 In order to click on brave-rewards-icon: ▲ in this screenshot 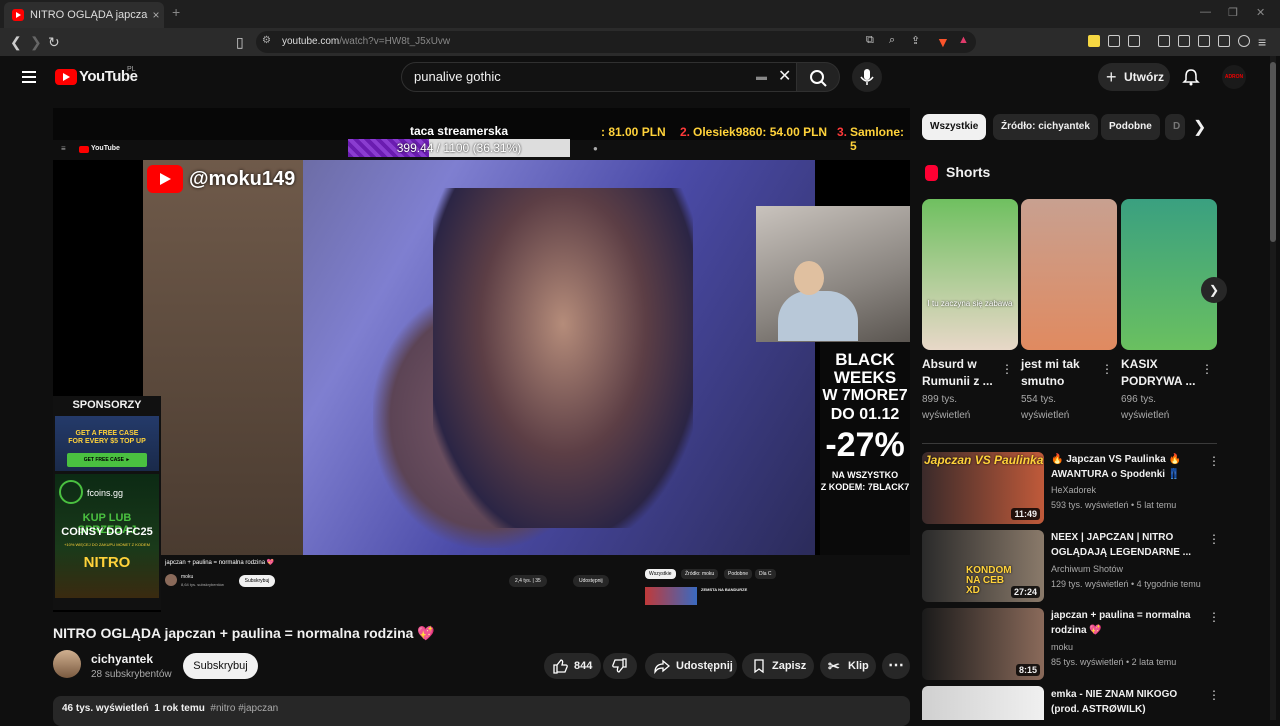, I will do `click(963, 40)`.